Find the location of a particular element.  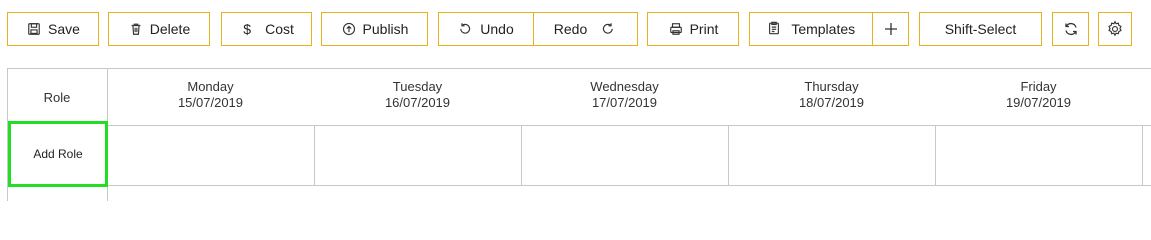

add-template-button is located at coordinates (890, 29).